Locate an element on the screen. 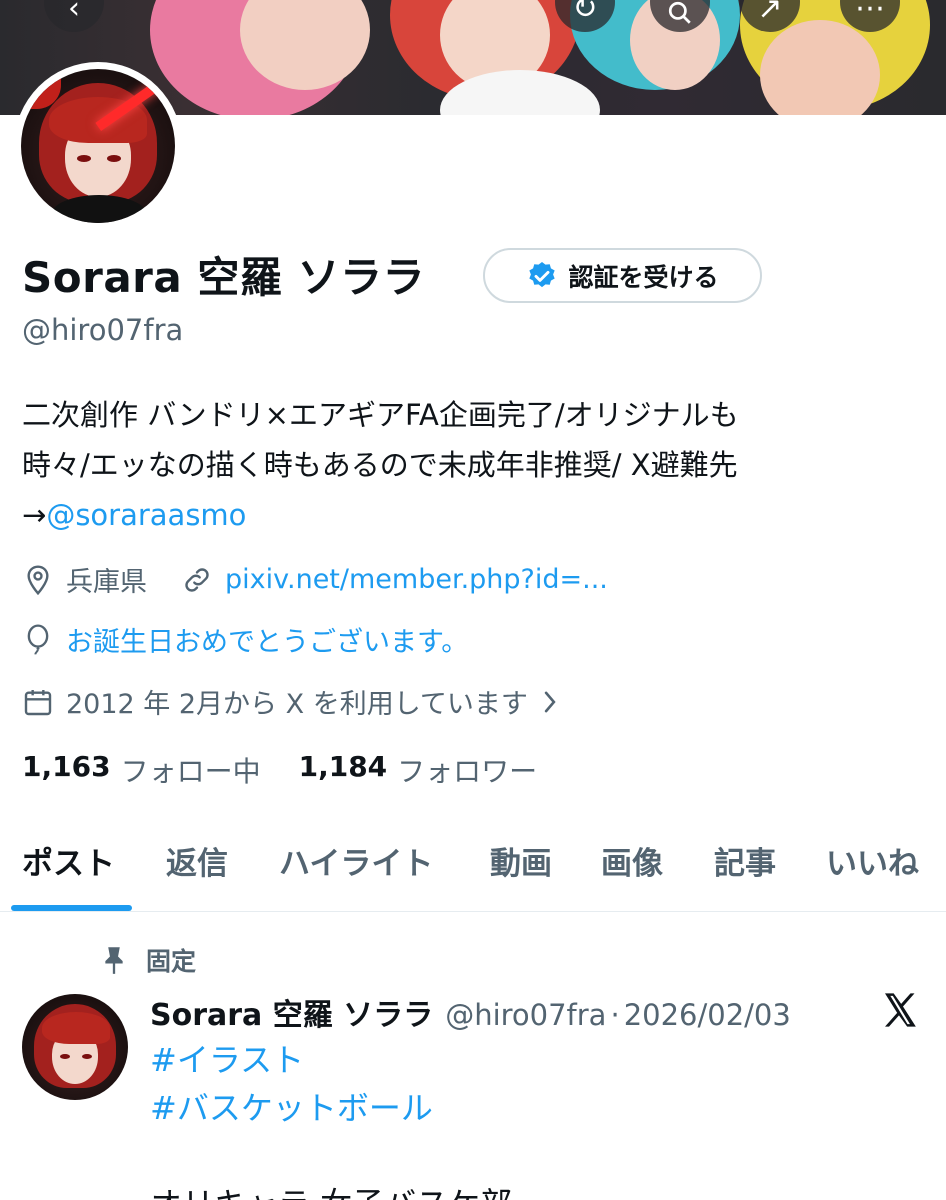  avatar-image is located at coordinates (98, 146).